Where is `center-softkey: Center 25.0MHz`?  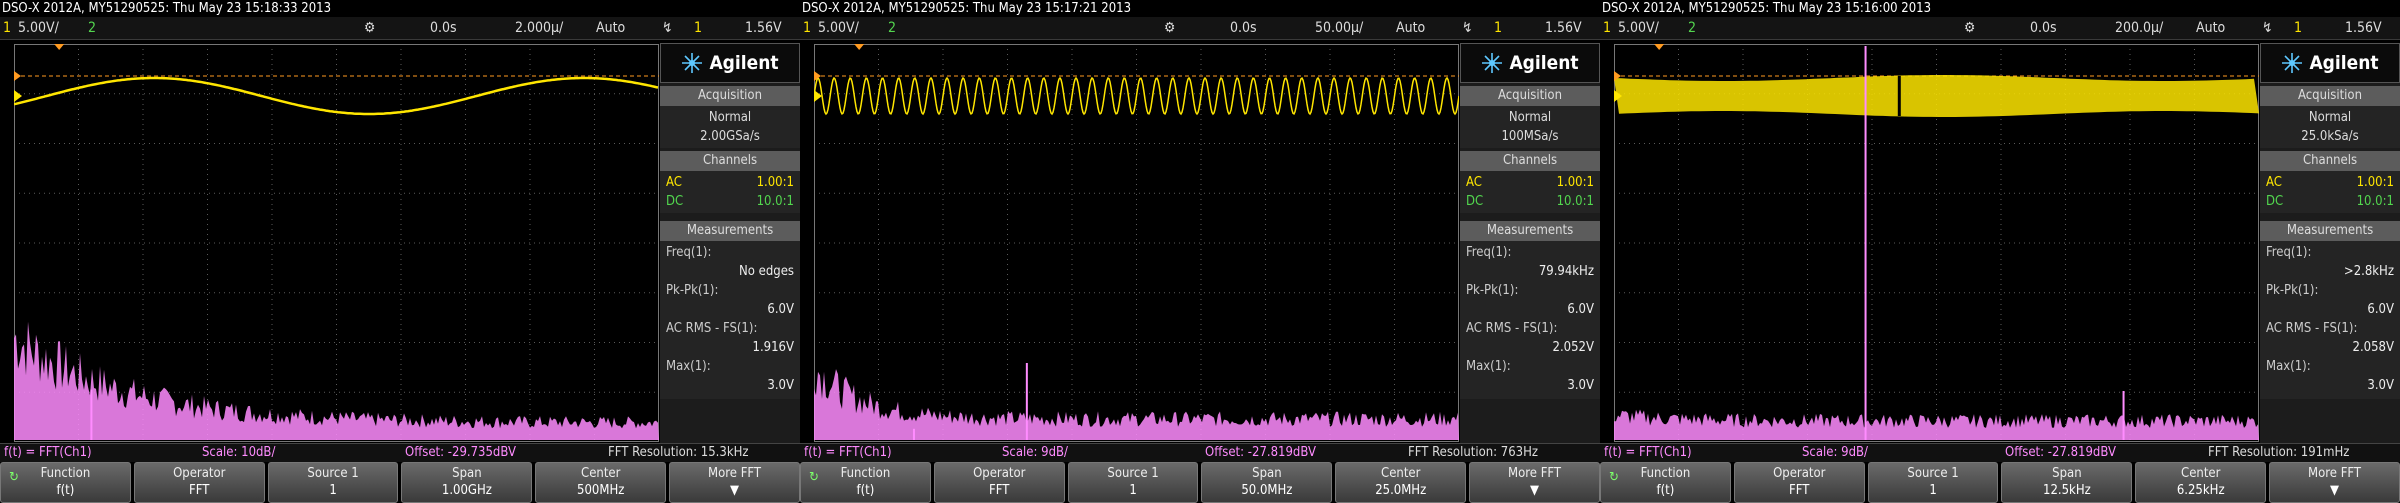
center-softkey: Center 25.0MHz is located at coordinates (1401, 482).